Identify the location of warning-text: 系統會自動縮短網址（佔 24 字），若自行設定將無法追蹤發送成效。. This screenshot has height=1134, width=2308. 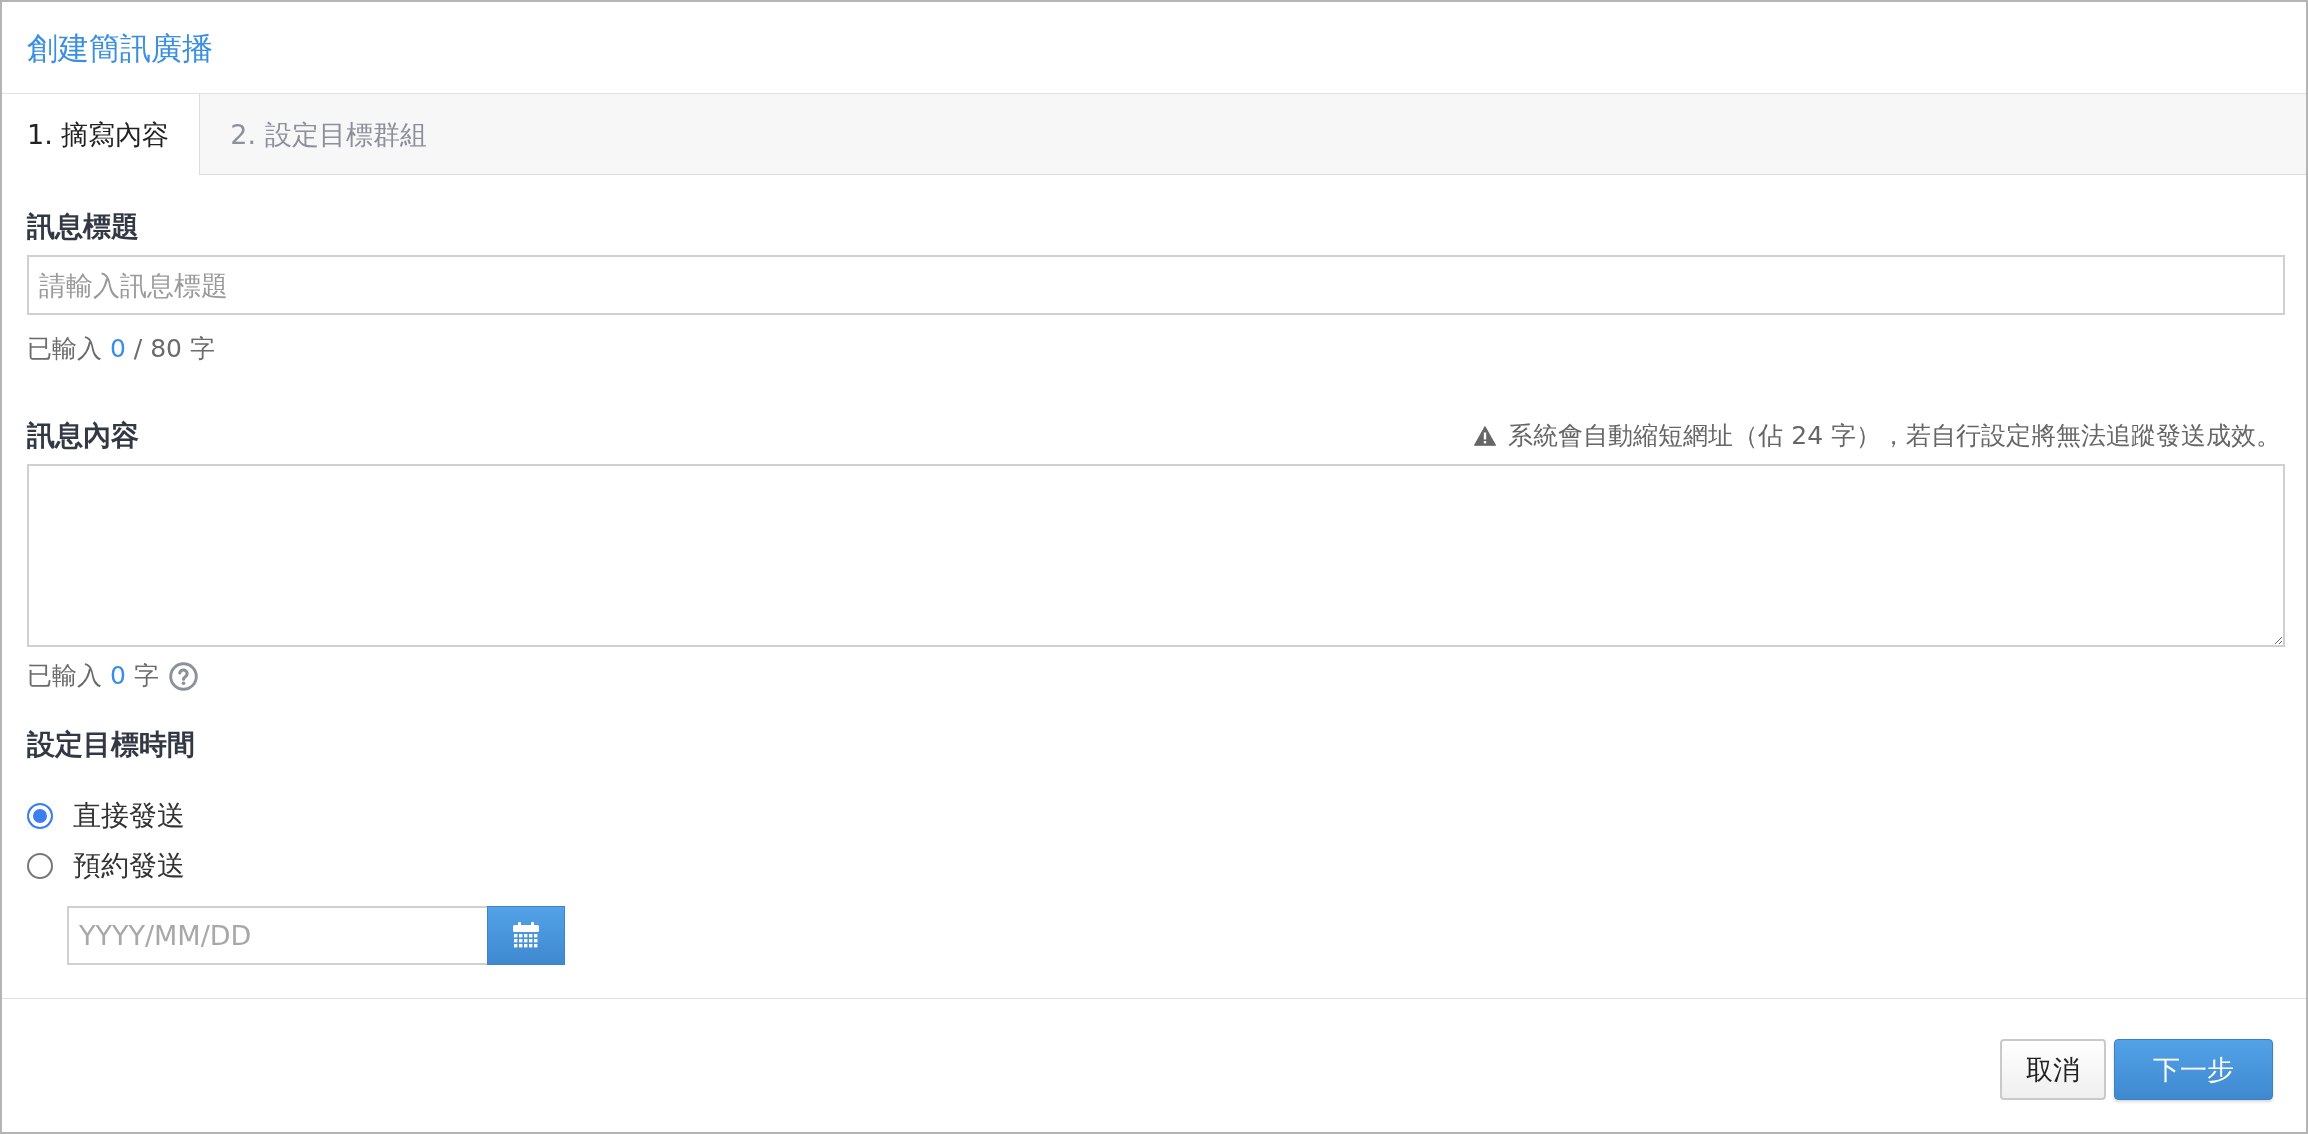
(1894, 436).